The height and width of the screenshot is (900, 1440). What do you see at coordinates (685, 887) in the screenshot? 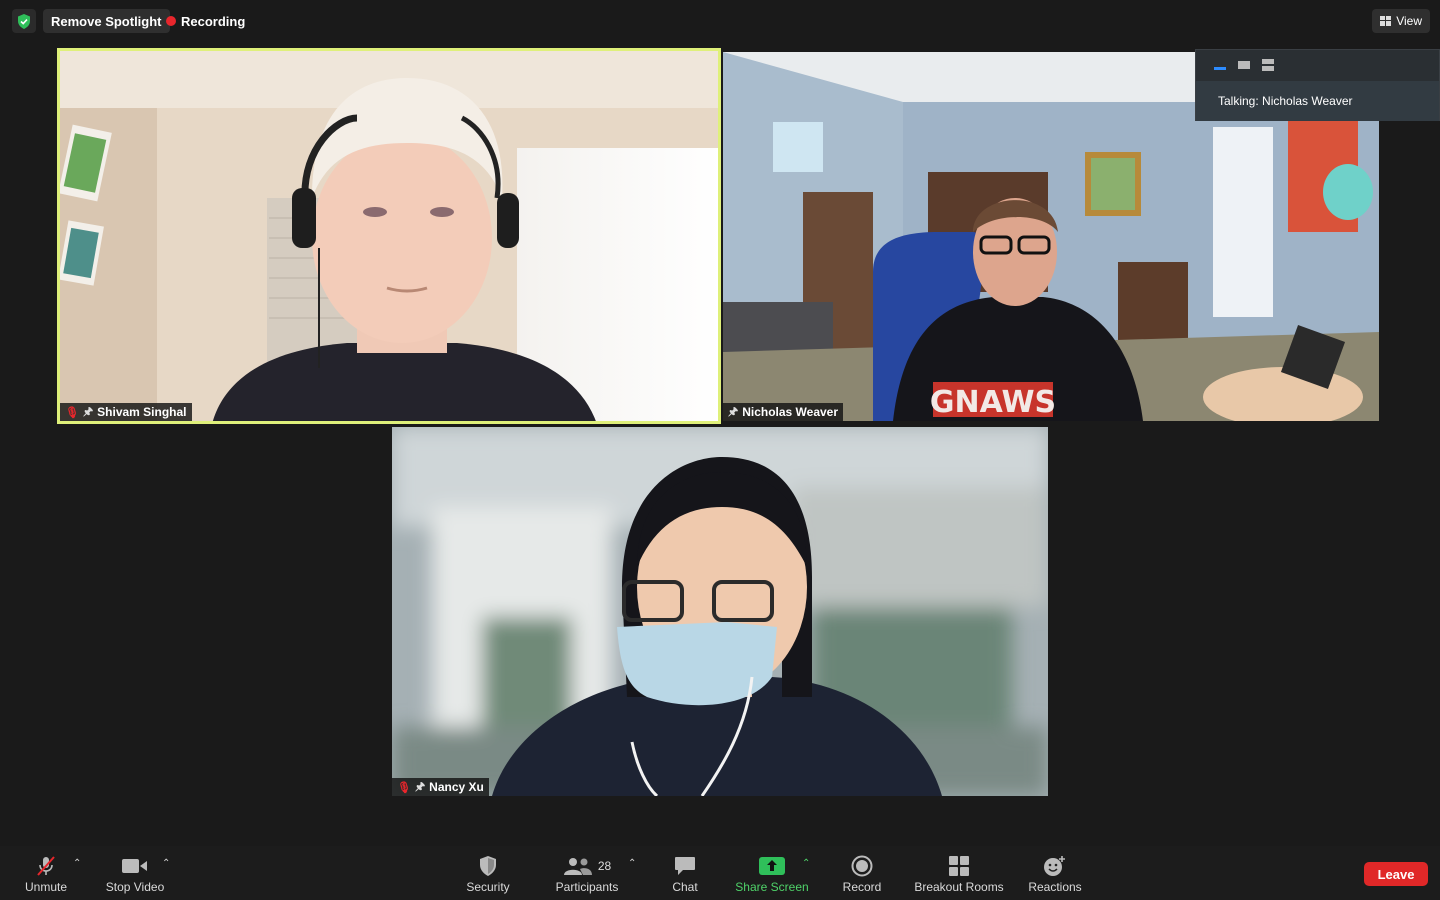
I see `chat-label: Chat` at bounding box center [685, 887].